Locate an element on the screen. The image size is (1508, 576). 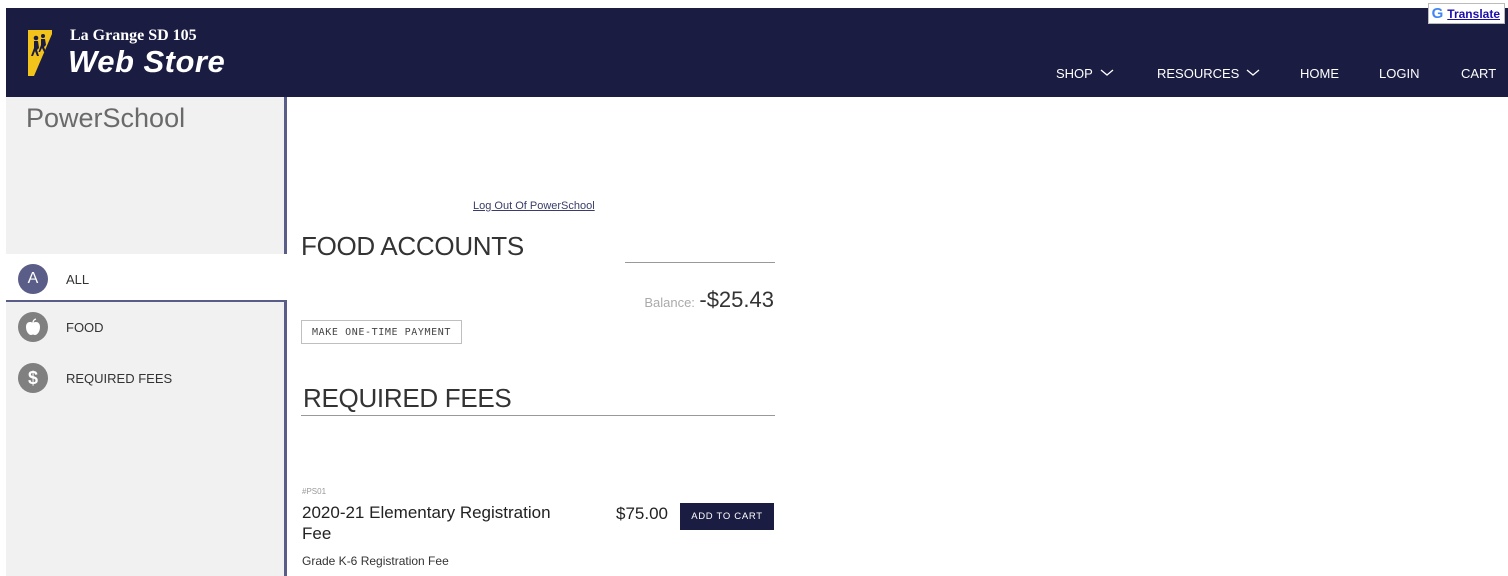
nav-login: LOGIN is located at coordinates (1399, 73).